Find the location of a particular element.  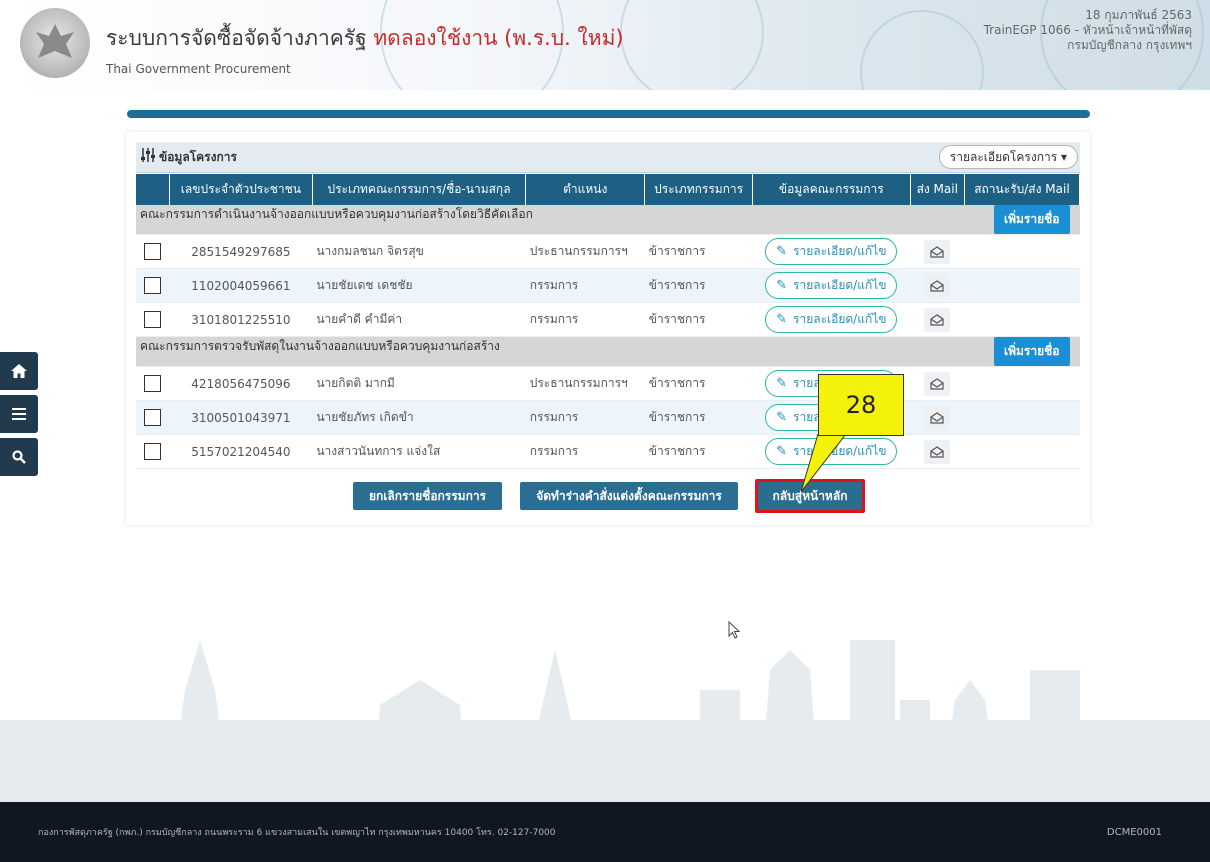

header-checkbox-col is located at coordinates (153, 189).